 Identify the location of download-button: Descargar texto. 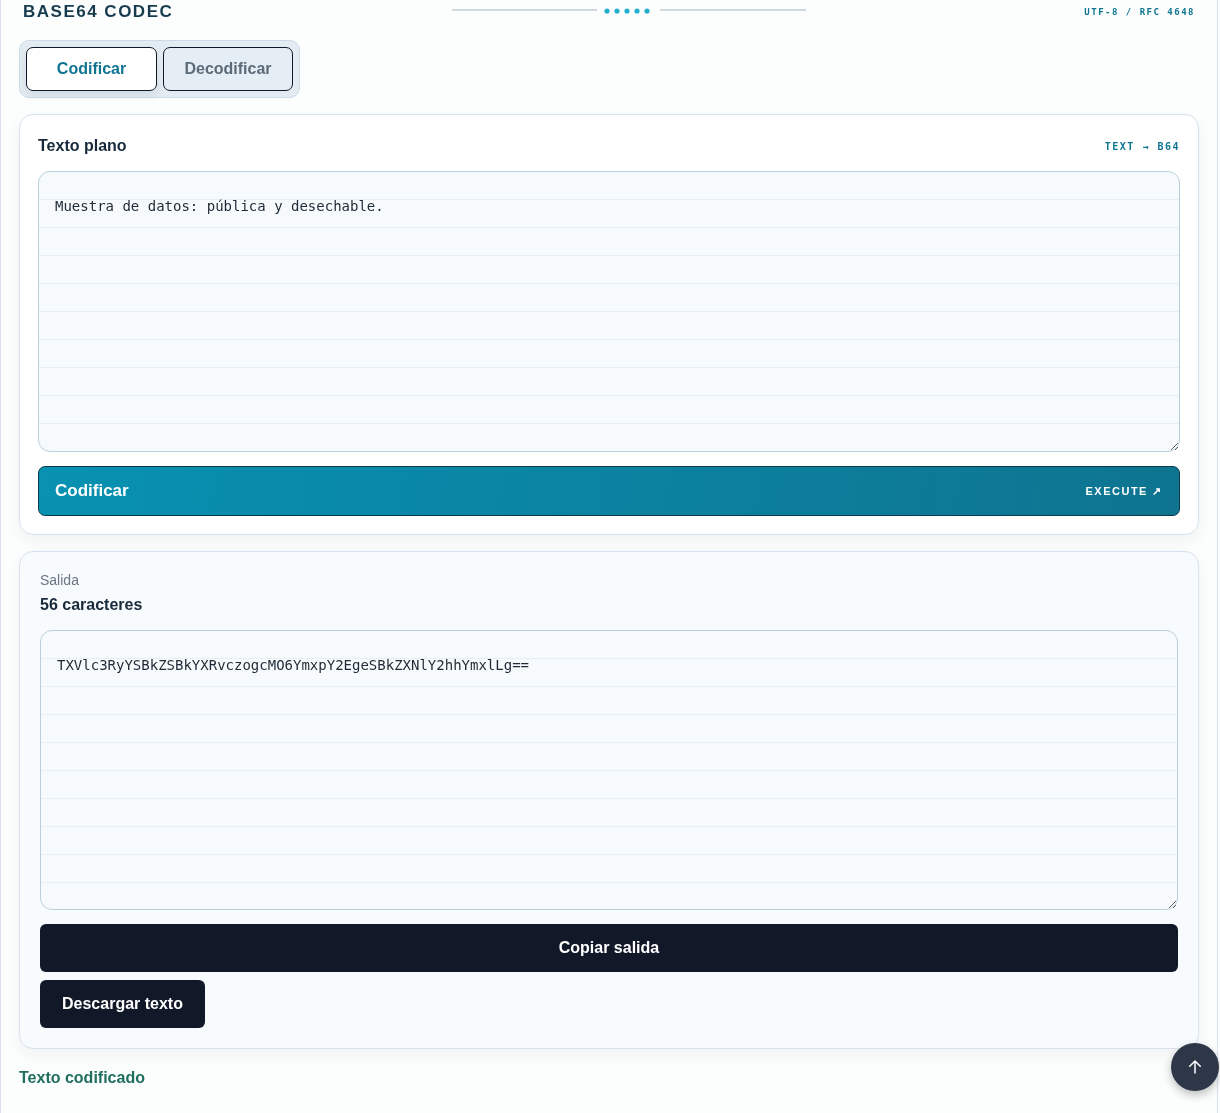
(122, 1004).